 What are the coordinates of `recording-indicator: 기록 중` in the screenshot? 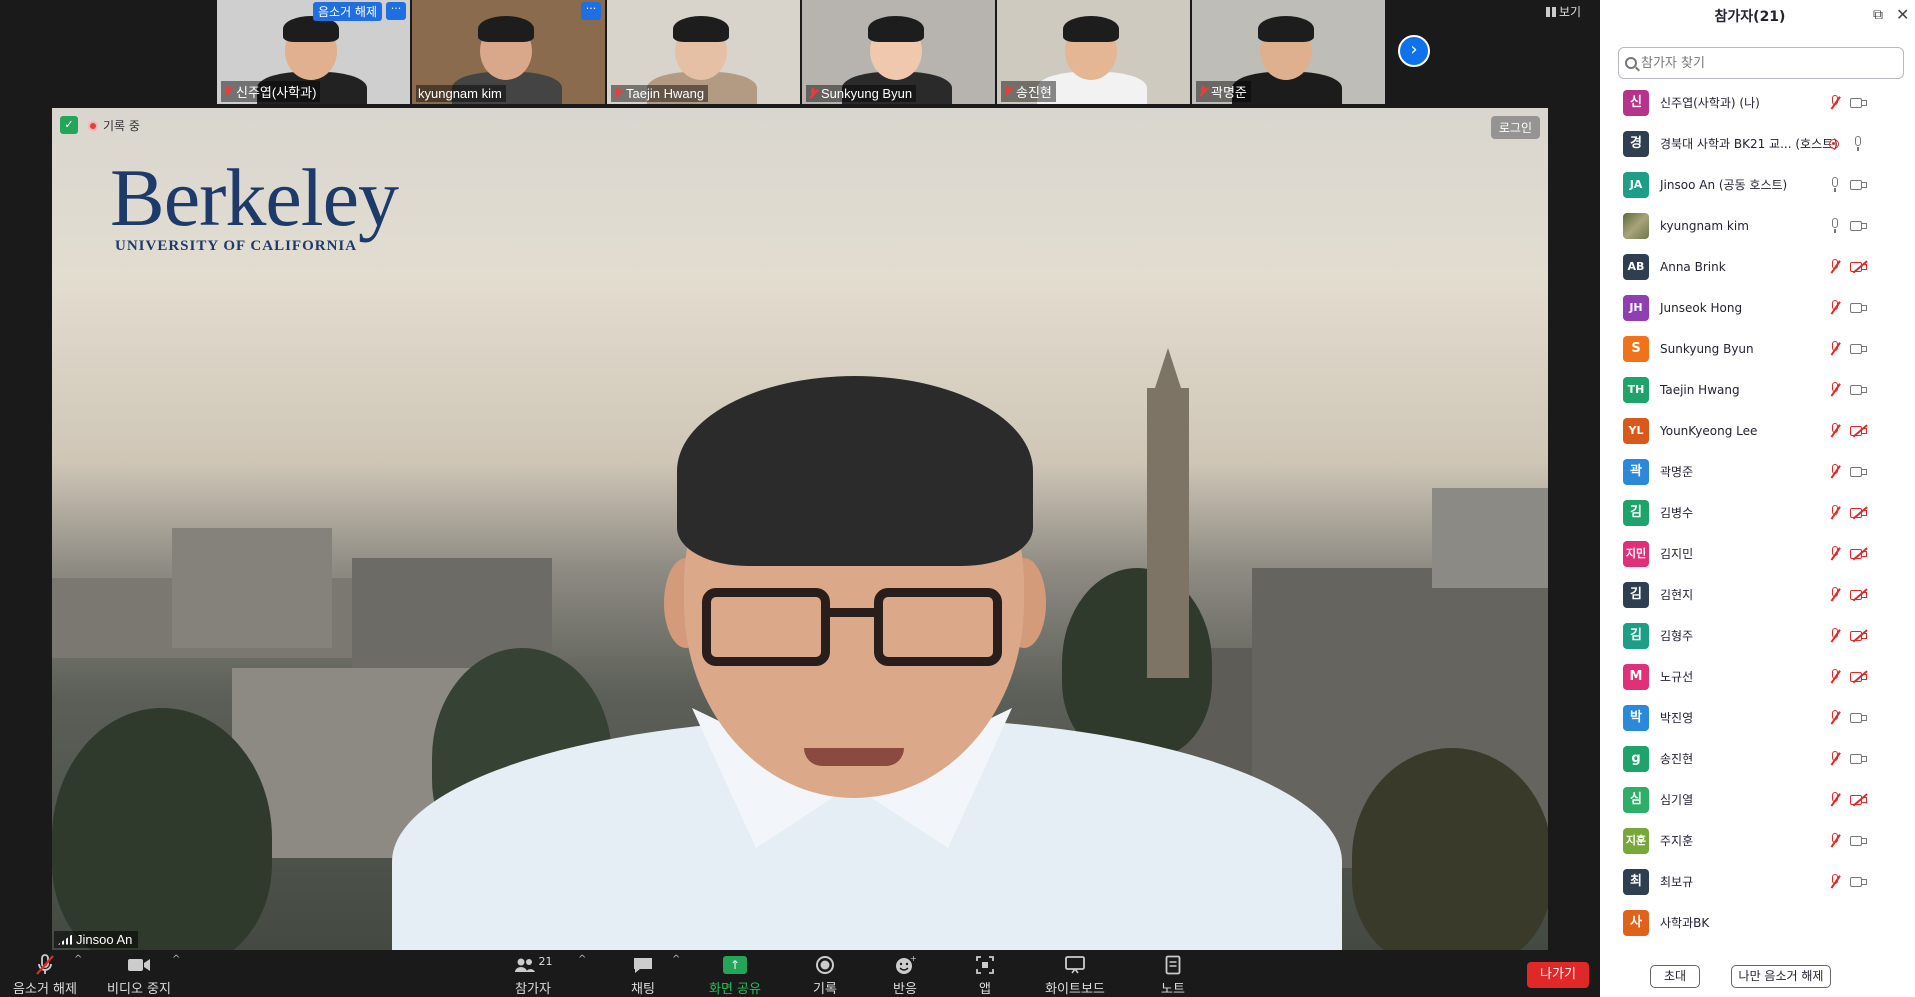 It's located at (114, 125).